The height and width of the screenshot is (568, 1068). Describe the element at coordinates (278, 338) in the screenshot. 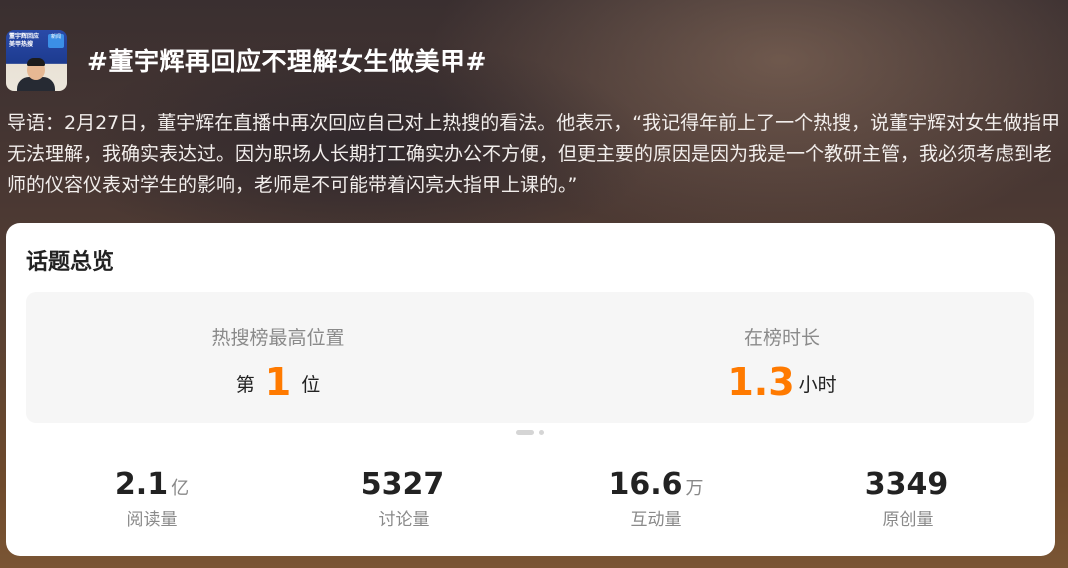

I see `rank-label: 热搜榜最高位置` at that location.